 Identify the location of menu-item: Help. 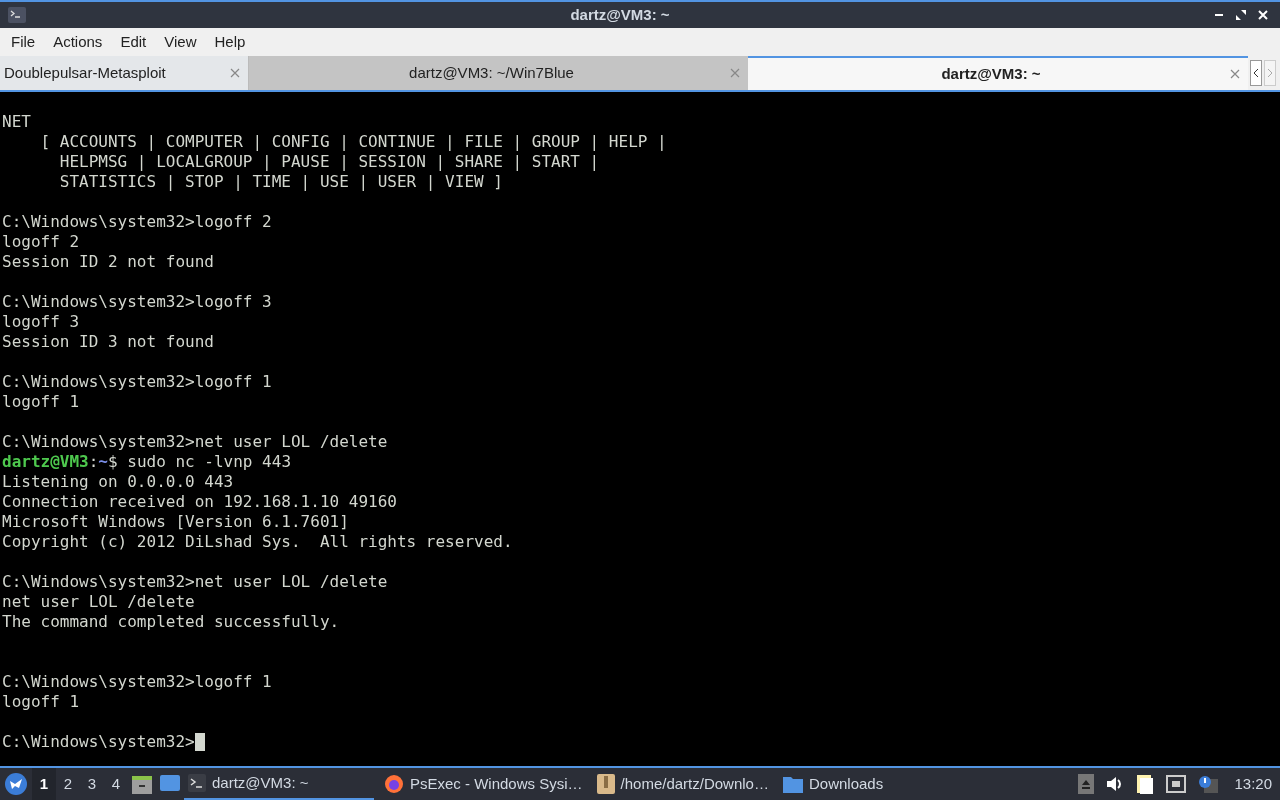
(230, 42).